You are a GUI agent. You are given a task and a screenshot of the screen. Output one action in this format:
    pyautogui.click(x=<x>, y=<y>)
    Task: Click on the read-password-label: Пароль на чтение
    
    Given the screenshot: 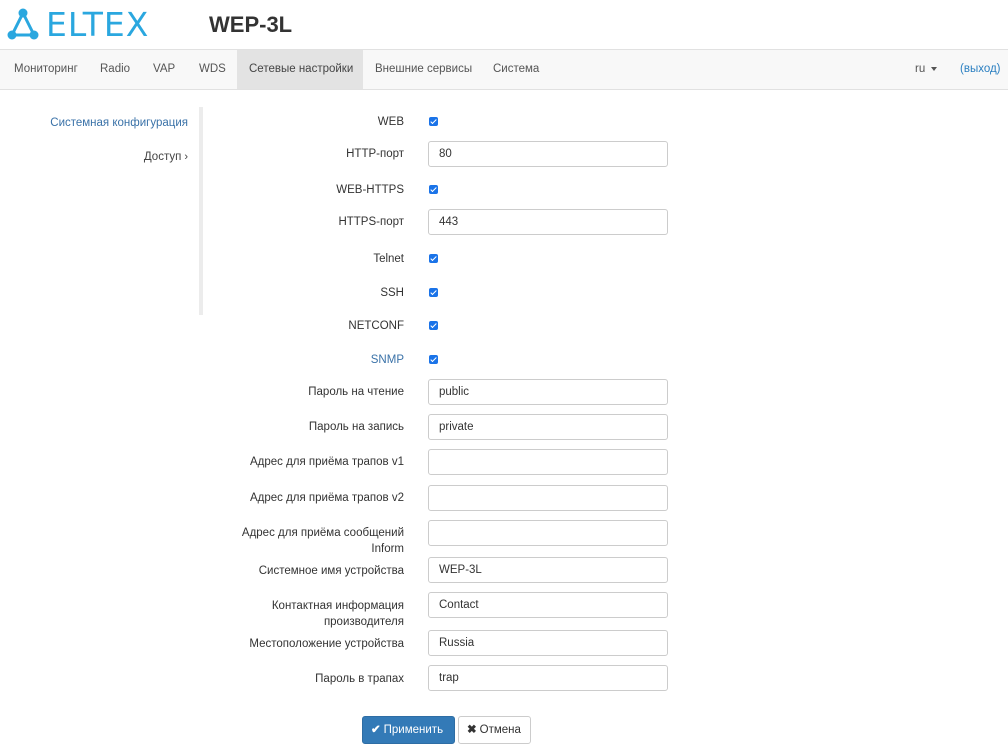 What is the action you would take?
    pyautogui.click(x=356, y=392)
    